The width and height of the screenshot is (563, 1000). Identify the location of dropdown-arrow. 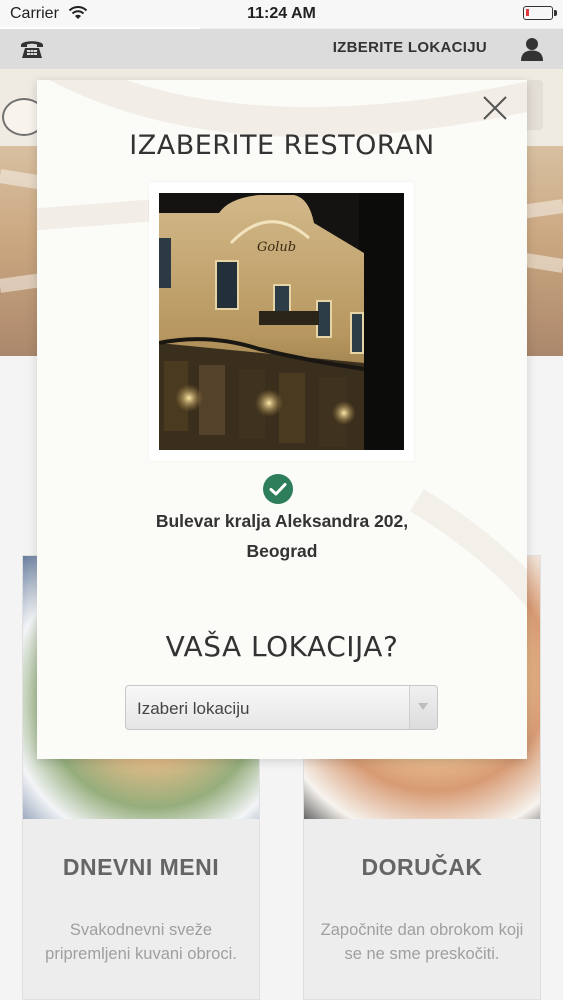
(423, 707).